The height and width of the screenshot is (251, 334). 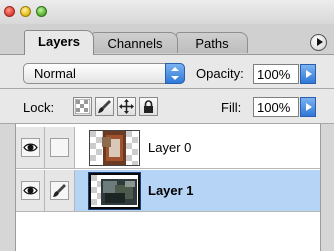 I want to click on layer-name: Layer 0, so click(x=169, y=147).